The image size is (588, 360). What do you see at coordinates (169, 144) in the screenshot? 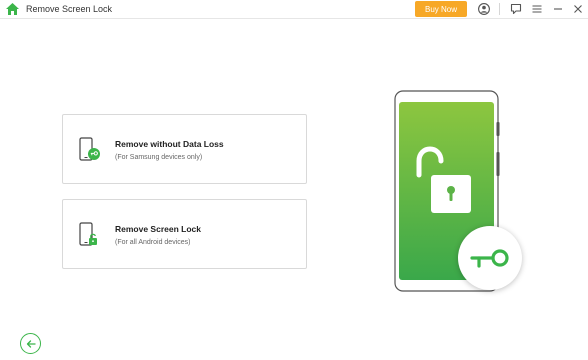
I see `option-title: Remove without Data Loss` at bounding box center [169, 144].